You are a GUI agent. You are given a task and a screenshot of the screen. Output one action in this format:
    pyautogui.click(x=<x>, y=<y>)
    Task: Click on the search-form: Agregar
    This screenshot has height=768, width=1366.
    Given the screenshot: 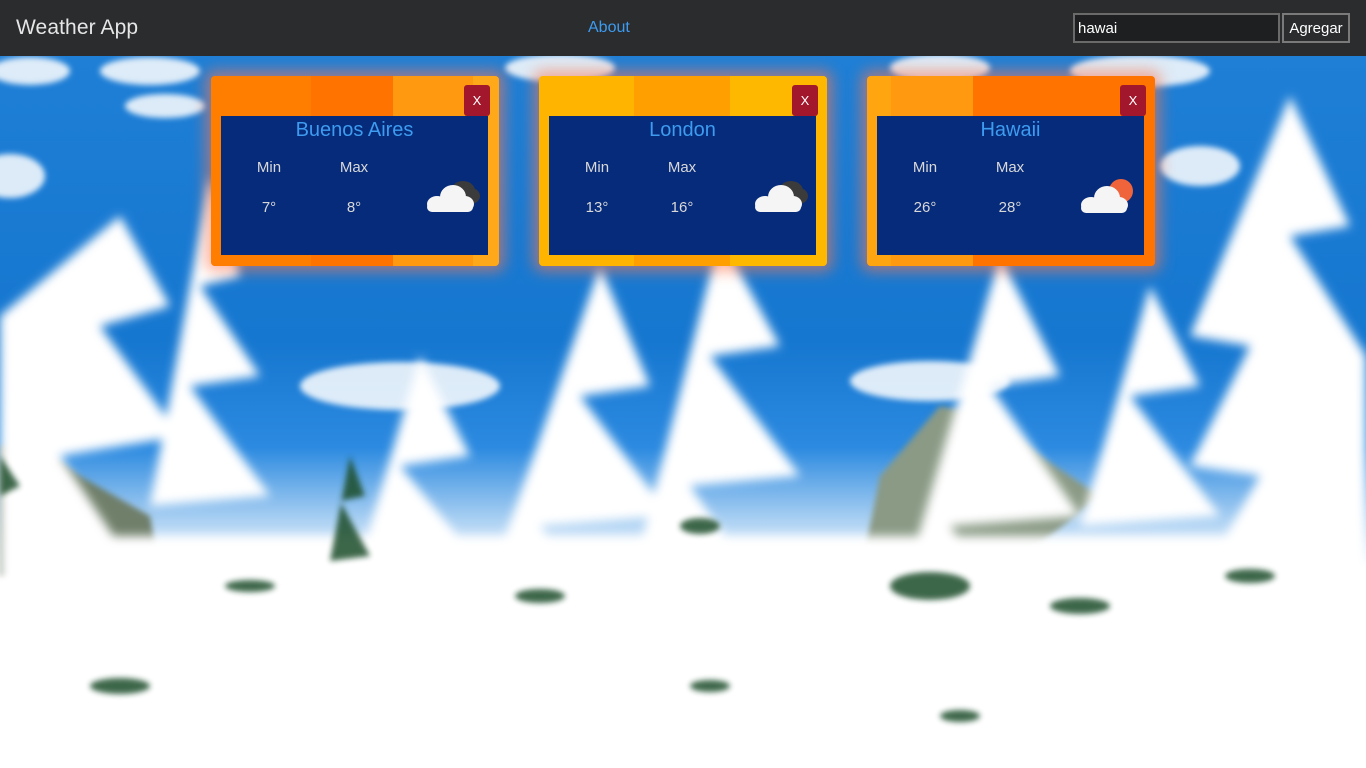 What is the action you would take?
    pyautogui.click(x=1211, y=28)
    